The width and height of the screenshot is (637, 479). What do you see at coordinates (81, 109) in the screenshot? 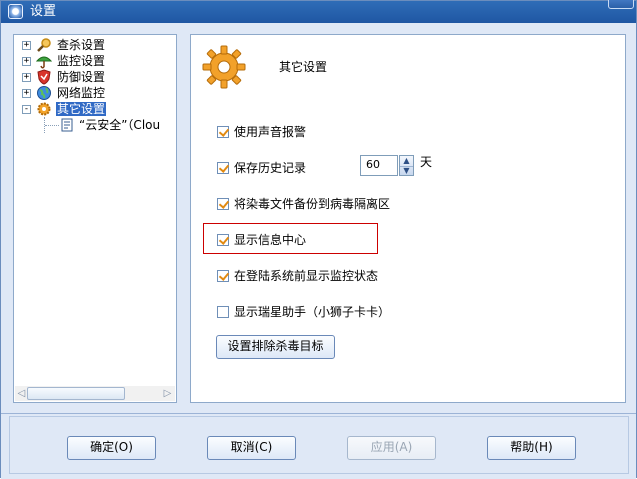
I see `tree-item-label: 其它设置` at bounding box center [81, 109].